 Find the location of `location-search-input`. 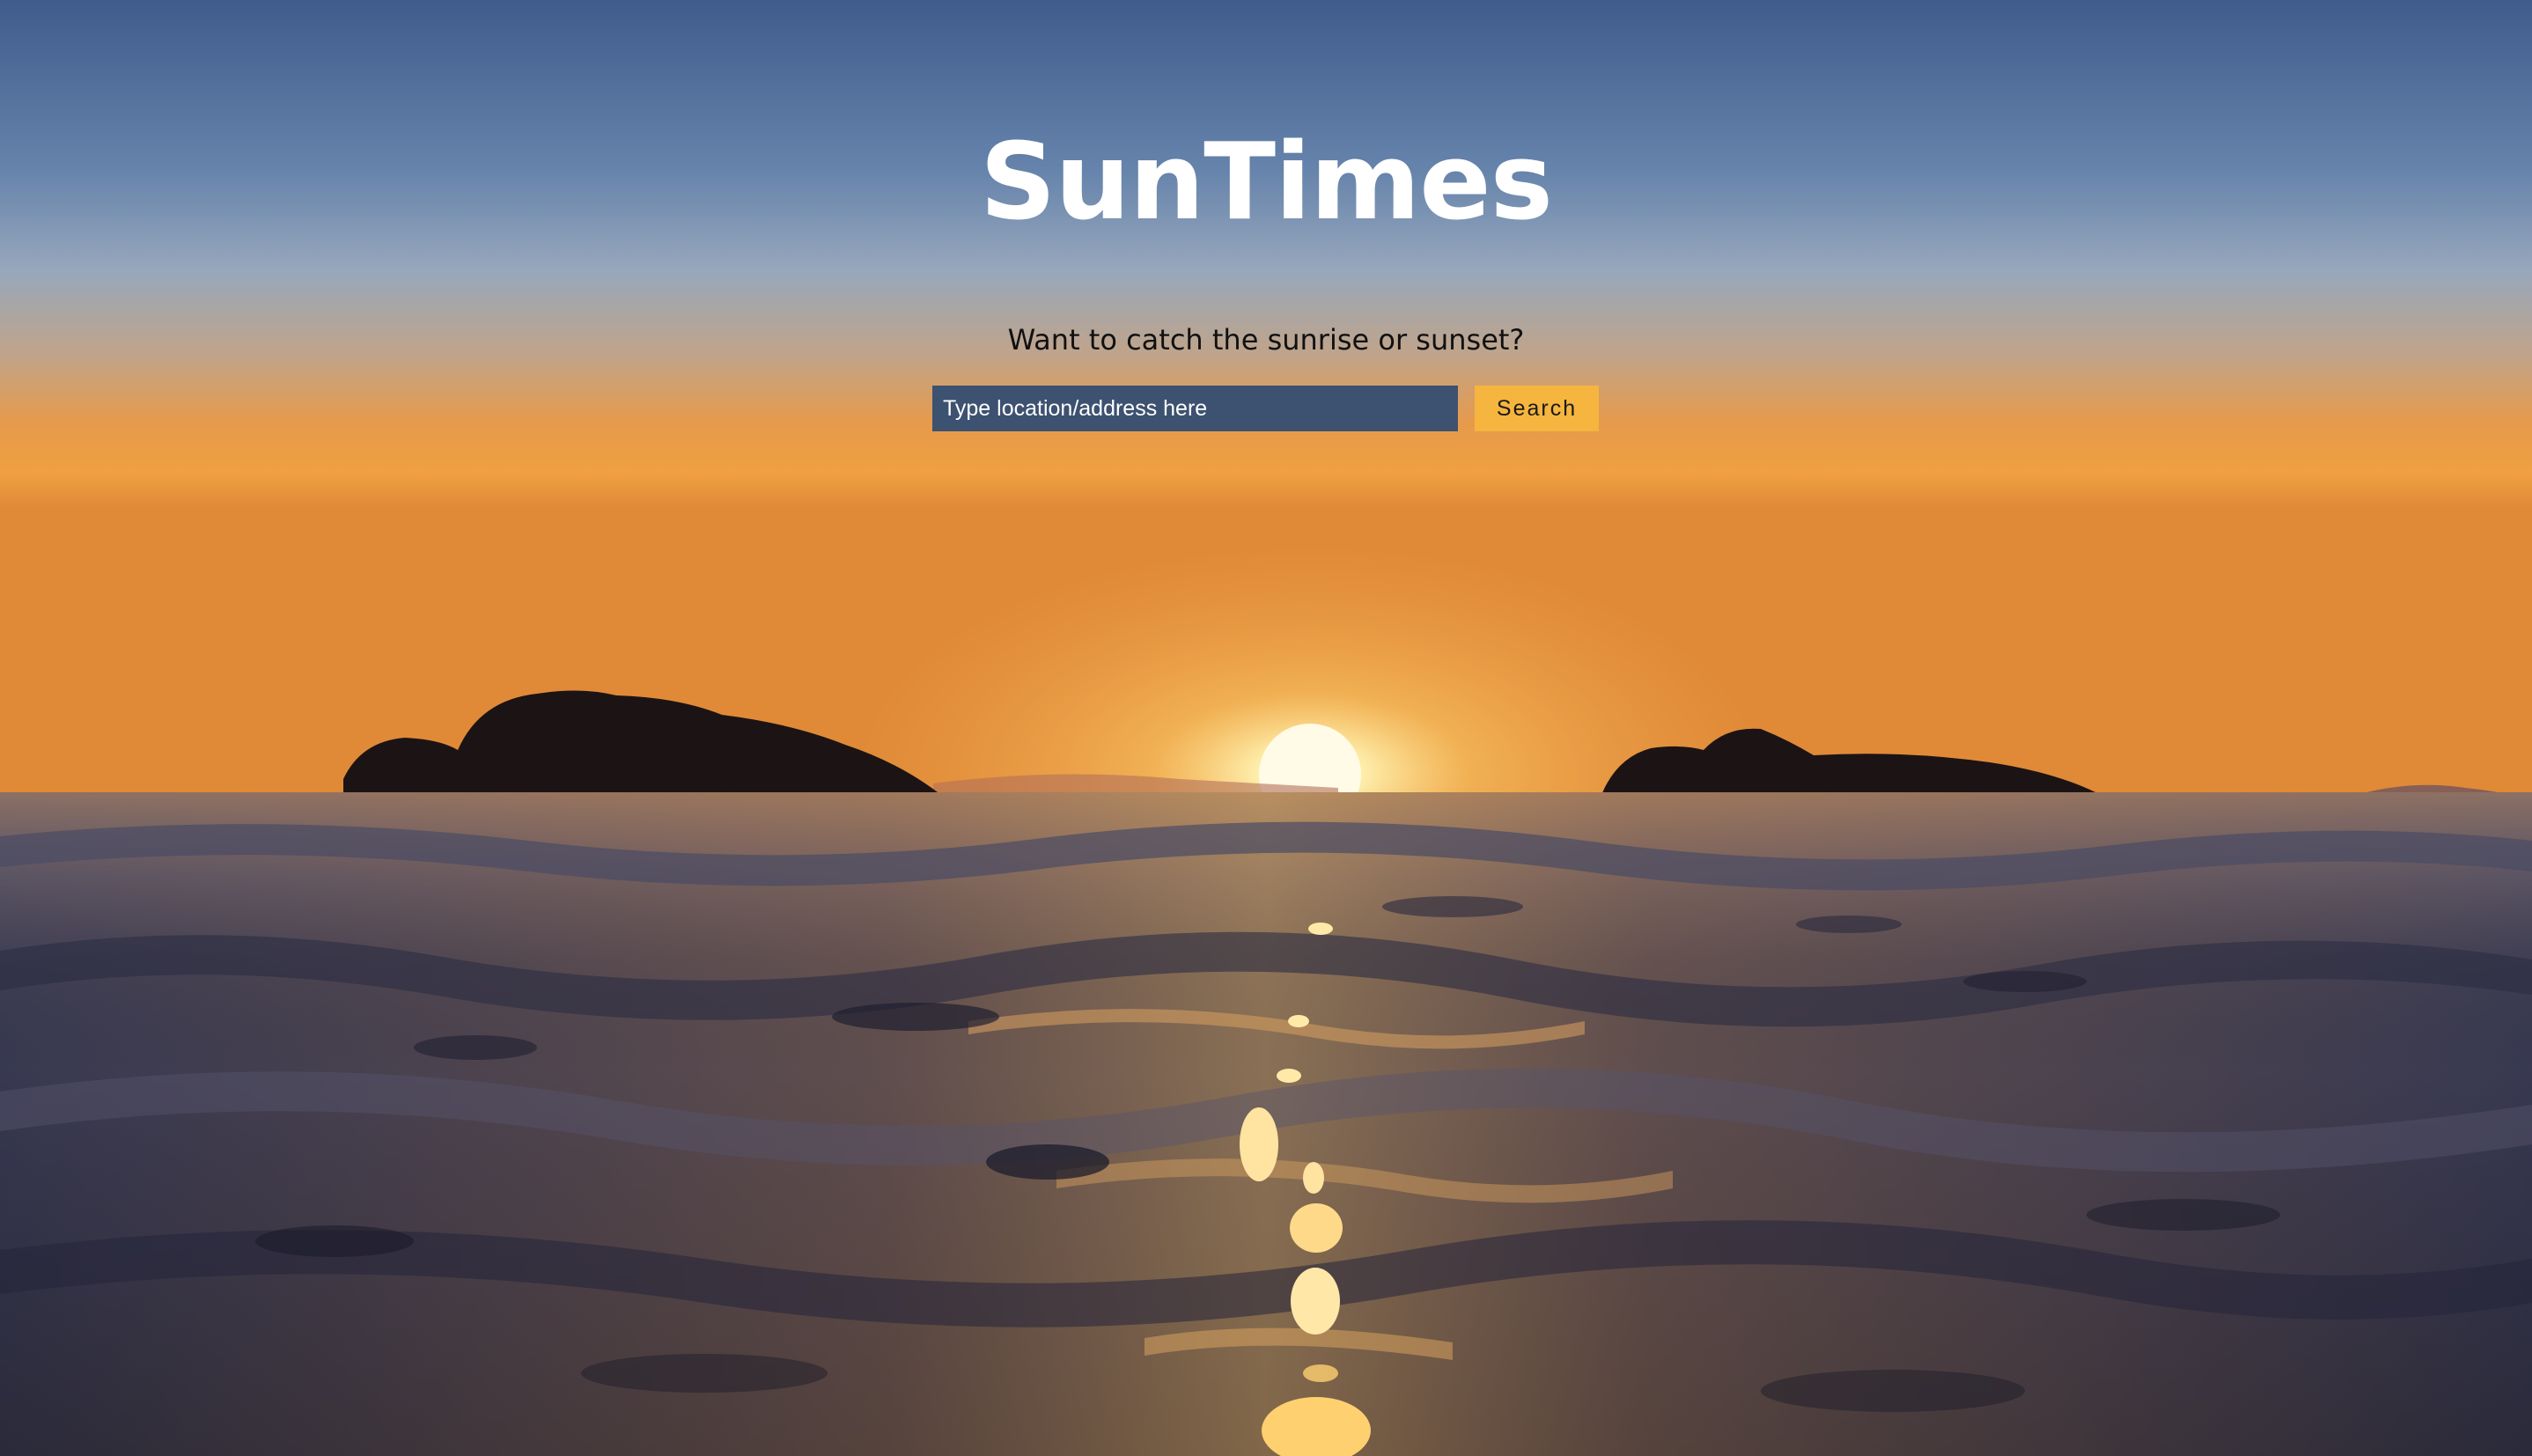

location-search-input is located at coordinates (1195, 408).